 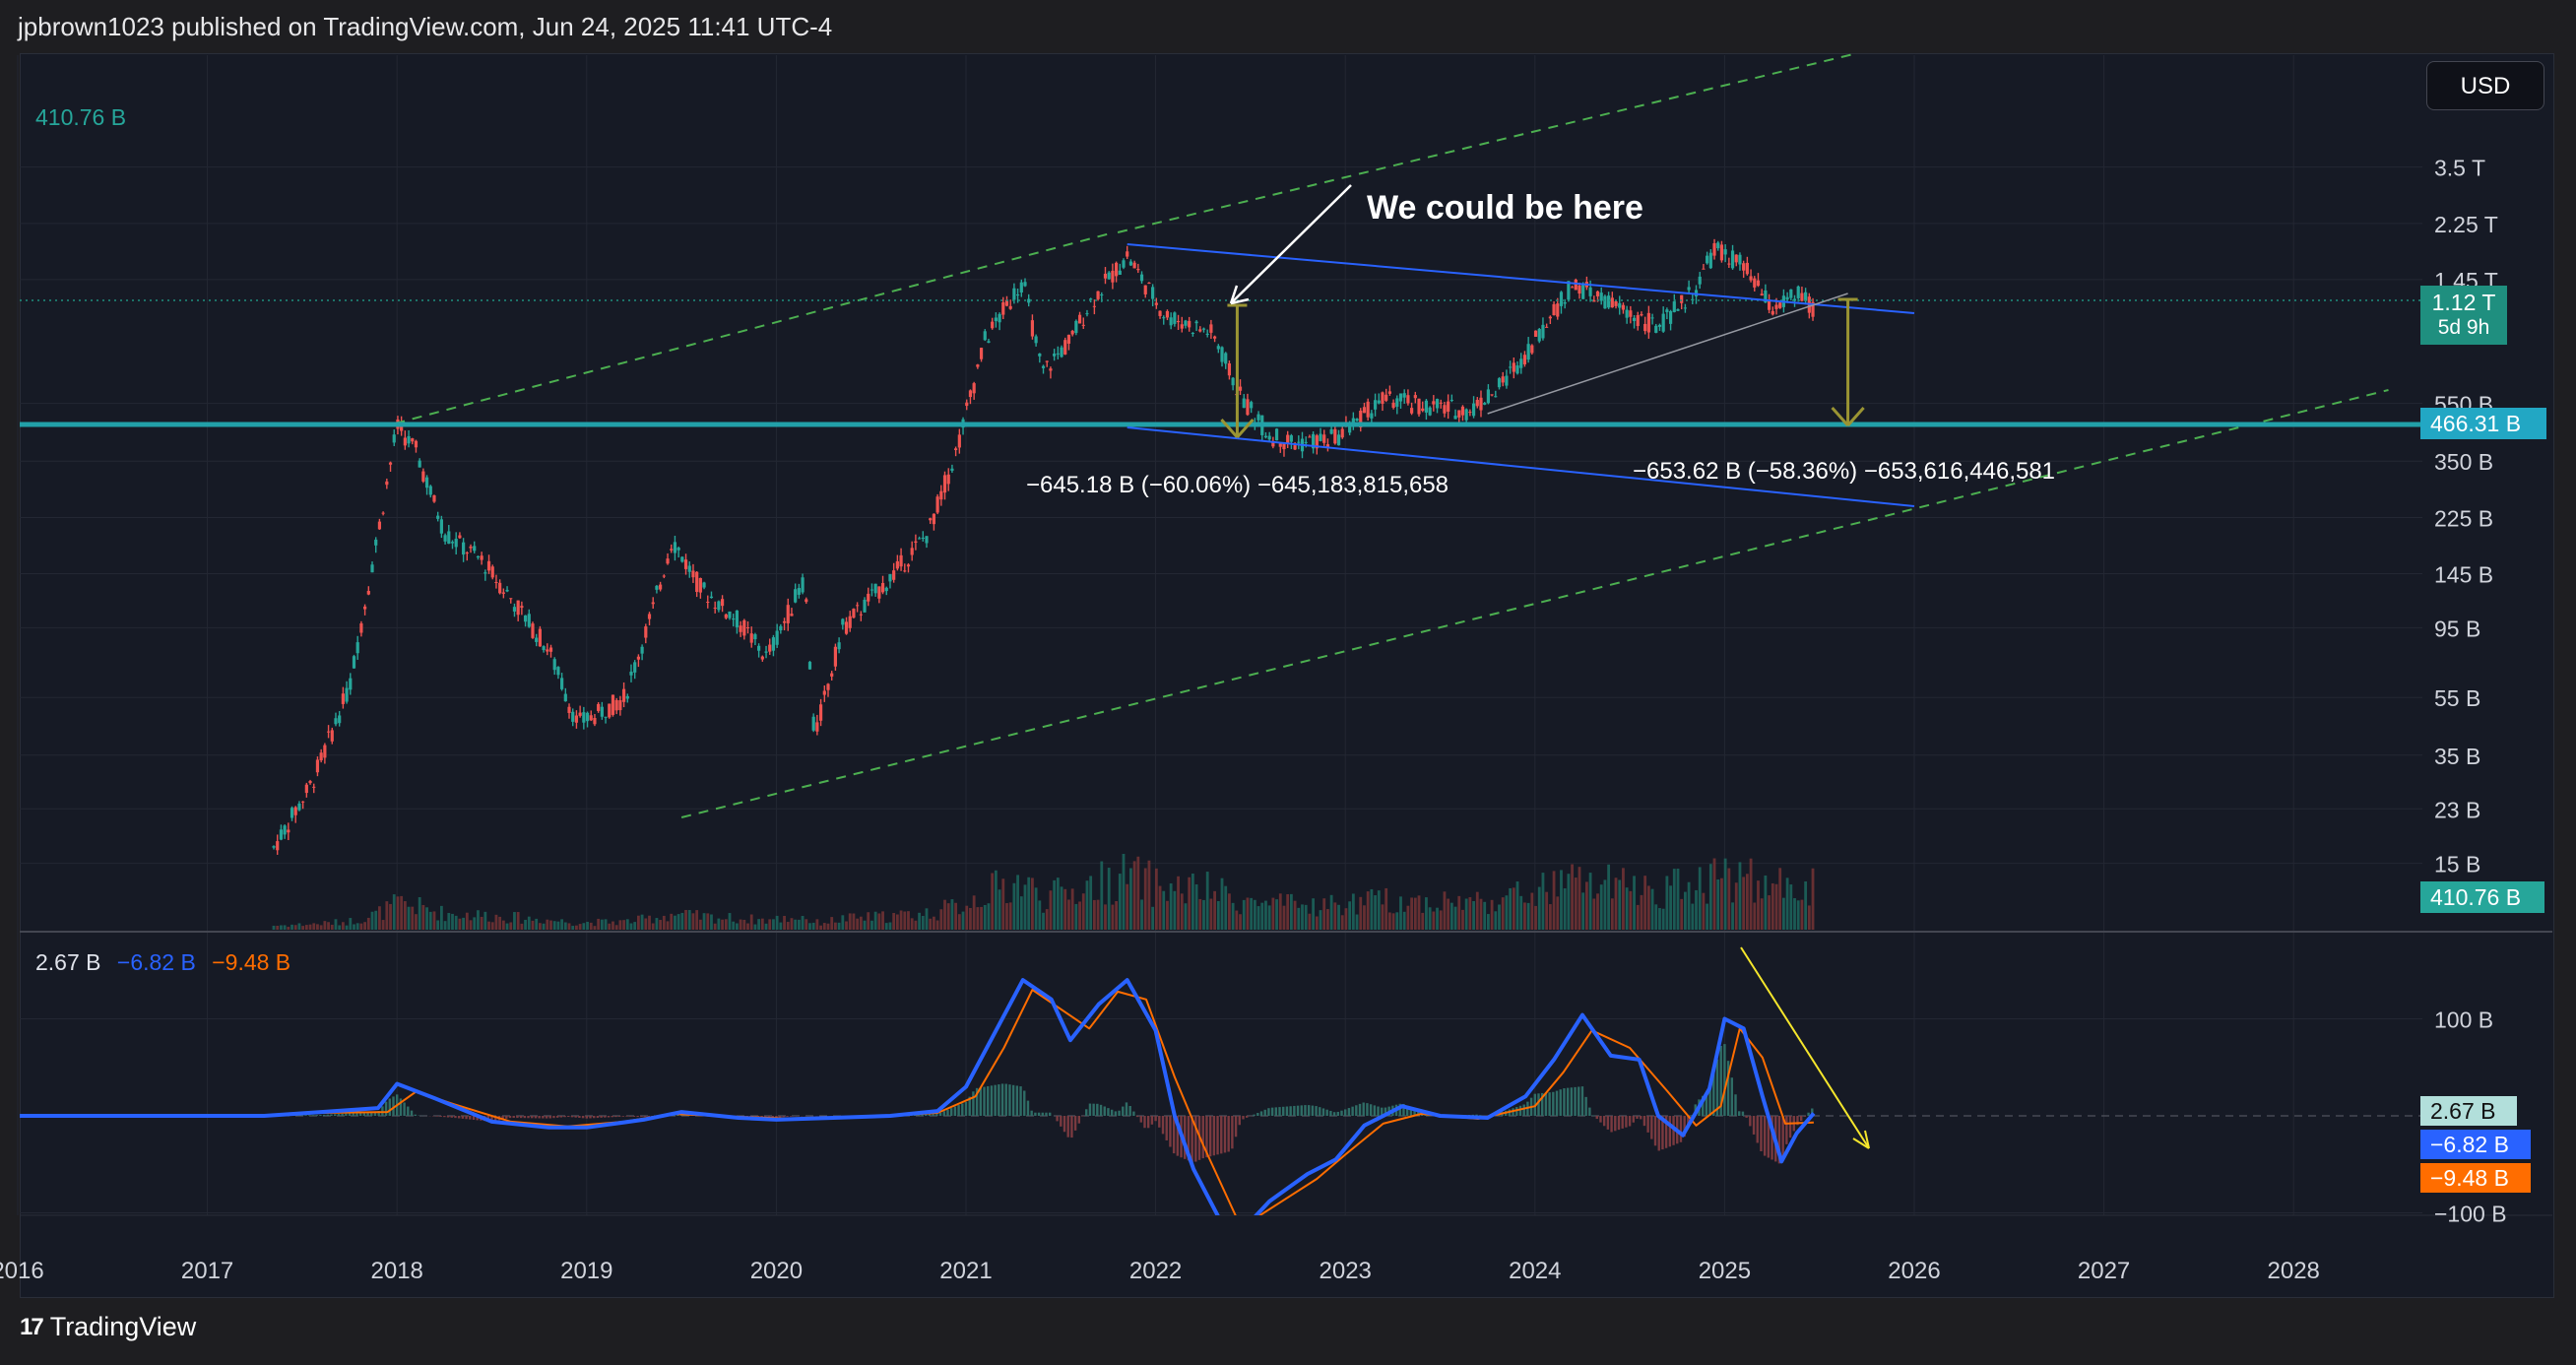 What do you see at coordinates (2294, 1271) in the screenshot?
I see `x-tick-label: 2028` at bounding box center [2294, 1271].